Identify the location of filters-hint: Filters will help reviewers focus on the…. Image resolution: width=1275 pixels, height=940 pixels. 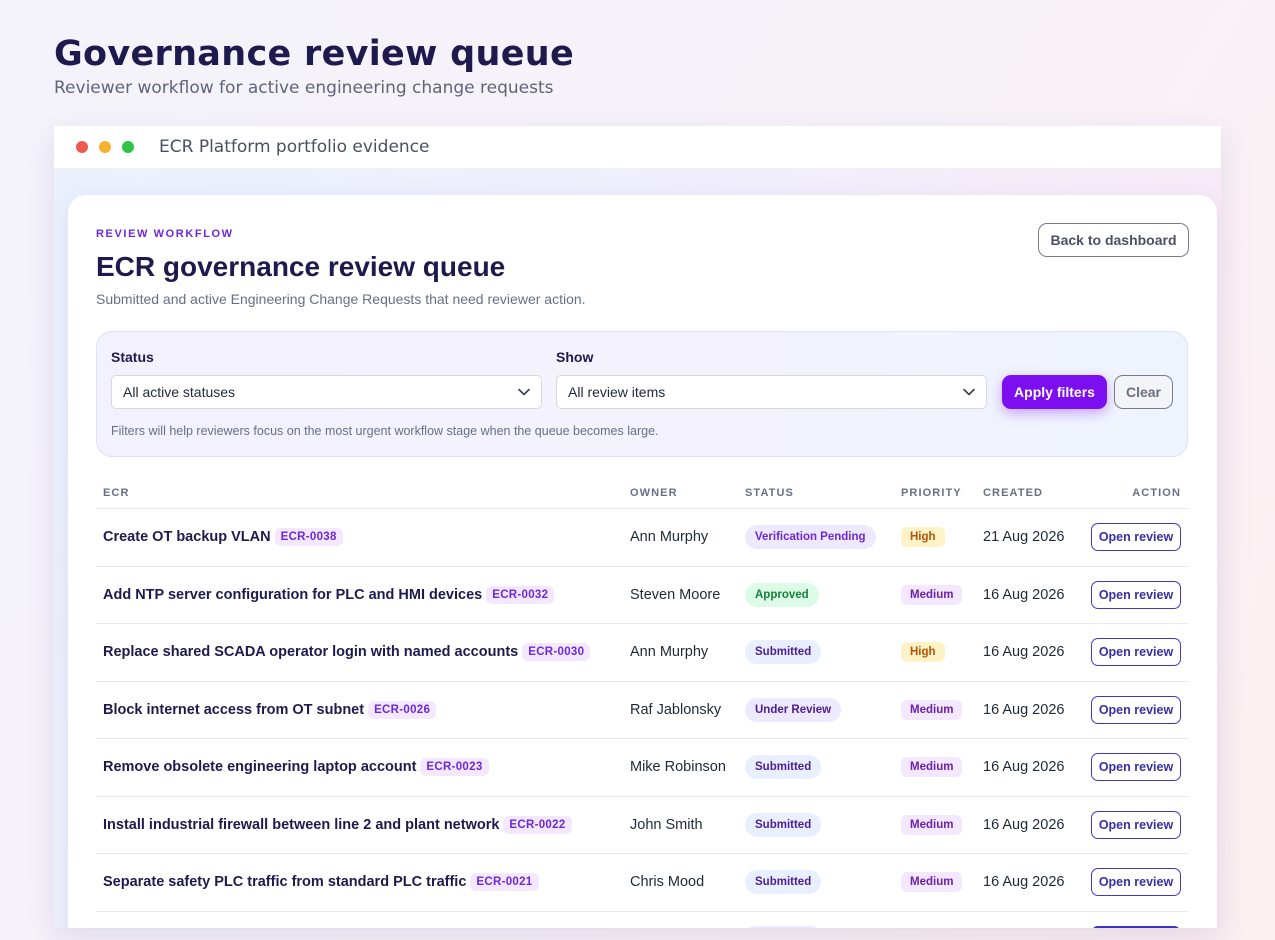
(385, 431).